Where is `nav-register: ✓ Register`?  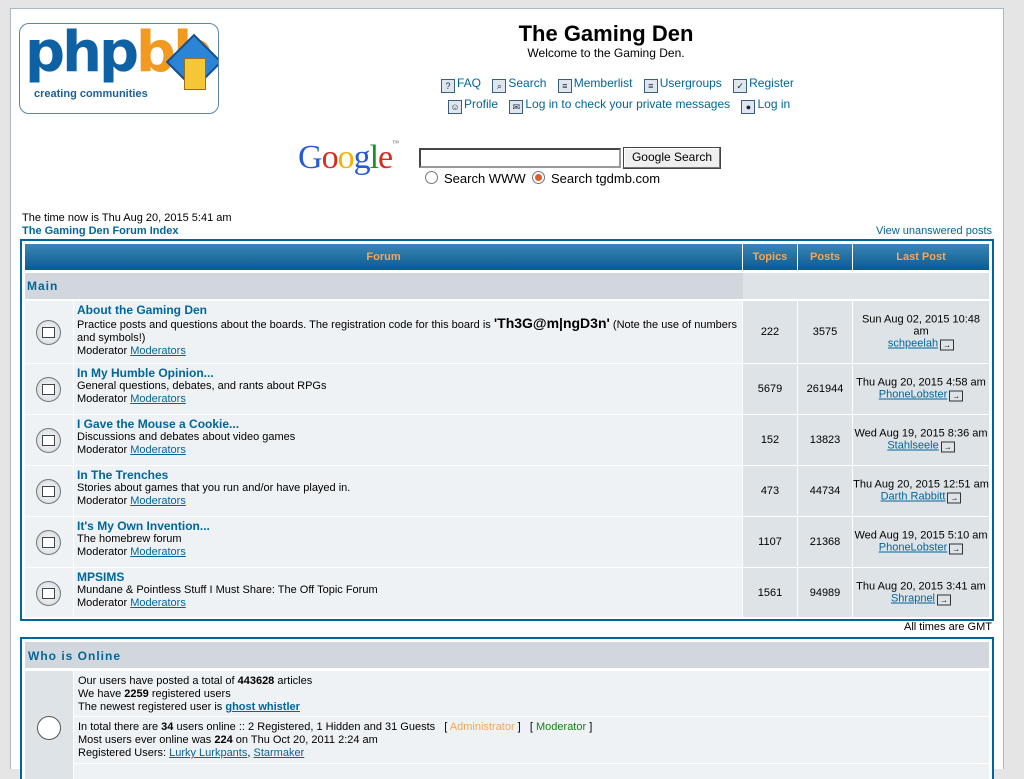 nav-register: ✓ Register is located at coordinates (763, 84).